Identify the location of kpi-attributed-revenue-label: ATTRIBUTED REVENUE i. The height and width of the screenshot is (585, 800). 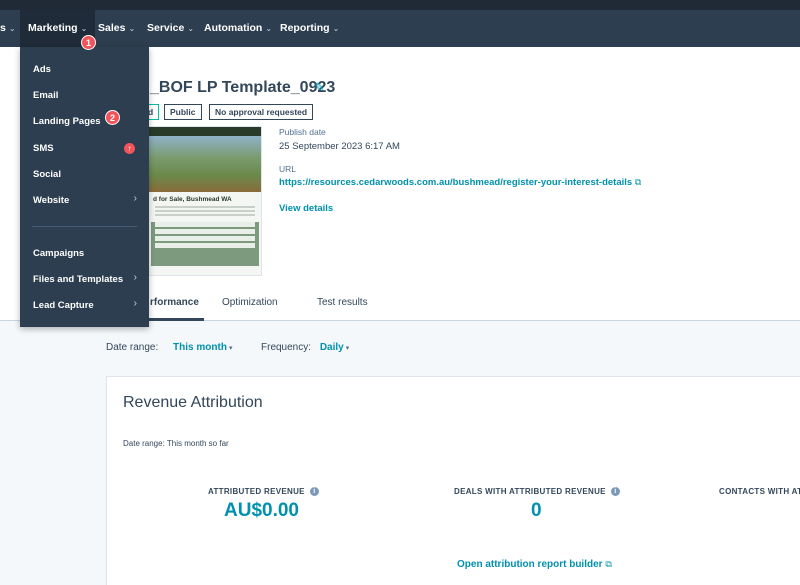
(263, 492).